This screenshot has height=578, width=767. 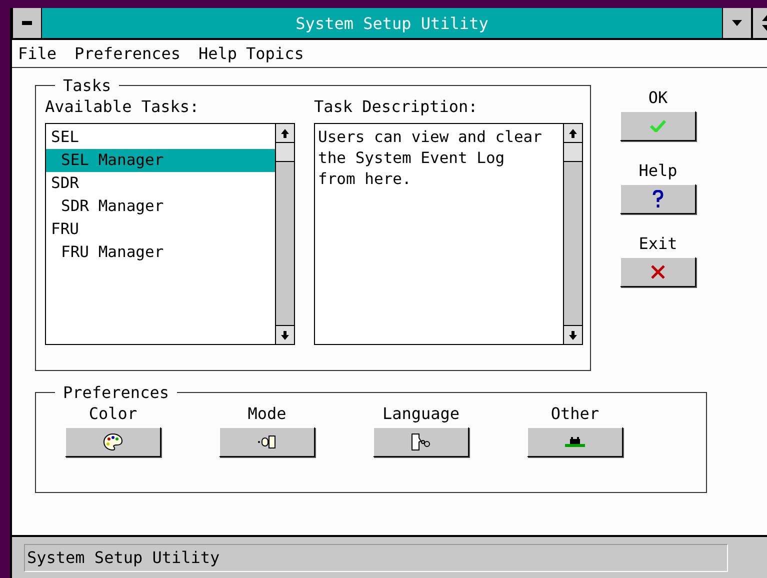 I want to click on window-title: System Setup Utility, so click(x=392, y=23).